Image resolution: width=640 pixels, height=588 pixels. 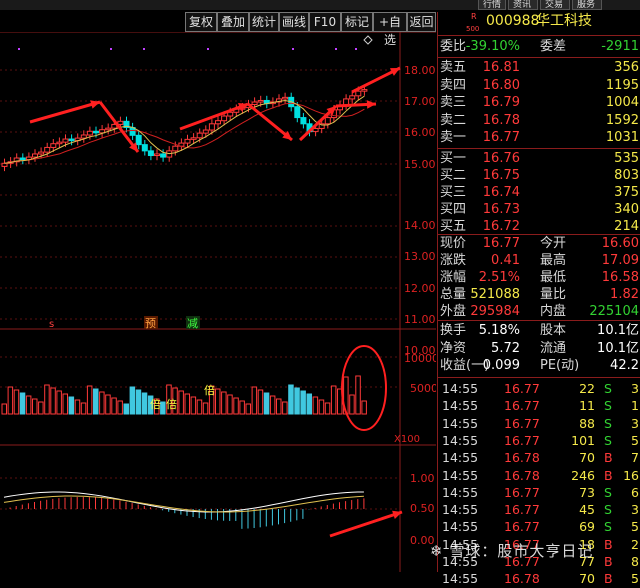 What do you see at coordinates (622, 138) in the screenshot?
I see `ask-volume: 1031` at bounding box center [622, 138].